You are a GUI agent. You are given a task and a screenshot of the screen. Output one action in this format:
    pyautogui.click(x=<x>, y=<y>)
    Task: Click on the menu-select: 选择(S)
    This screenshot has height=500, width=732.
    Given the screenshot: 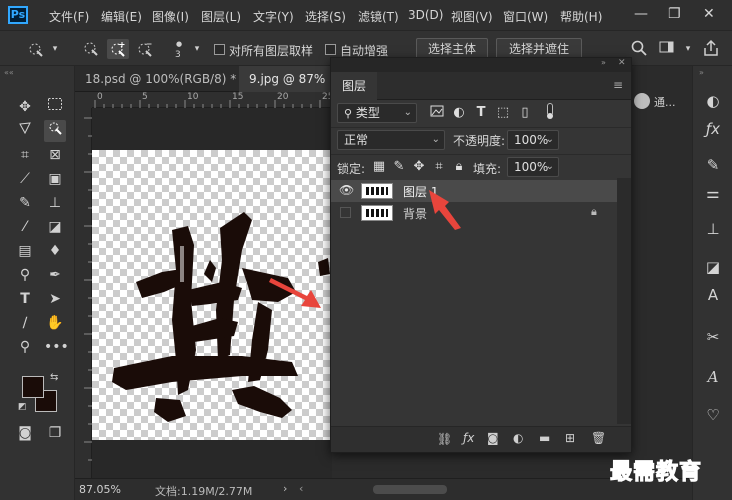 What is the action you would take?
    pyautogui.click(x=325, y=16)
    